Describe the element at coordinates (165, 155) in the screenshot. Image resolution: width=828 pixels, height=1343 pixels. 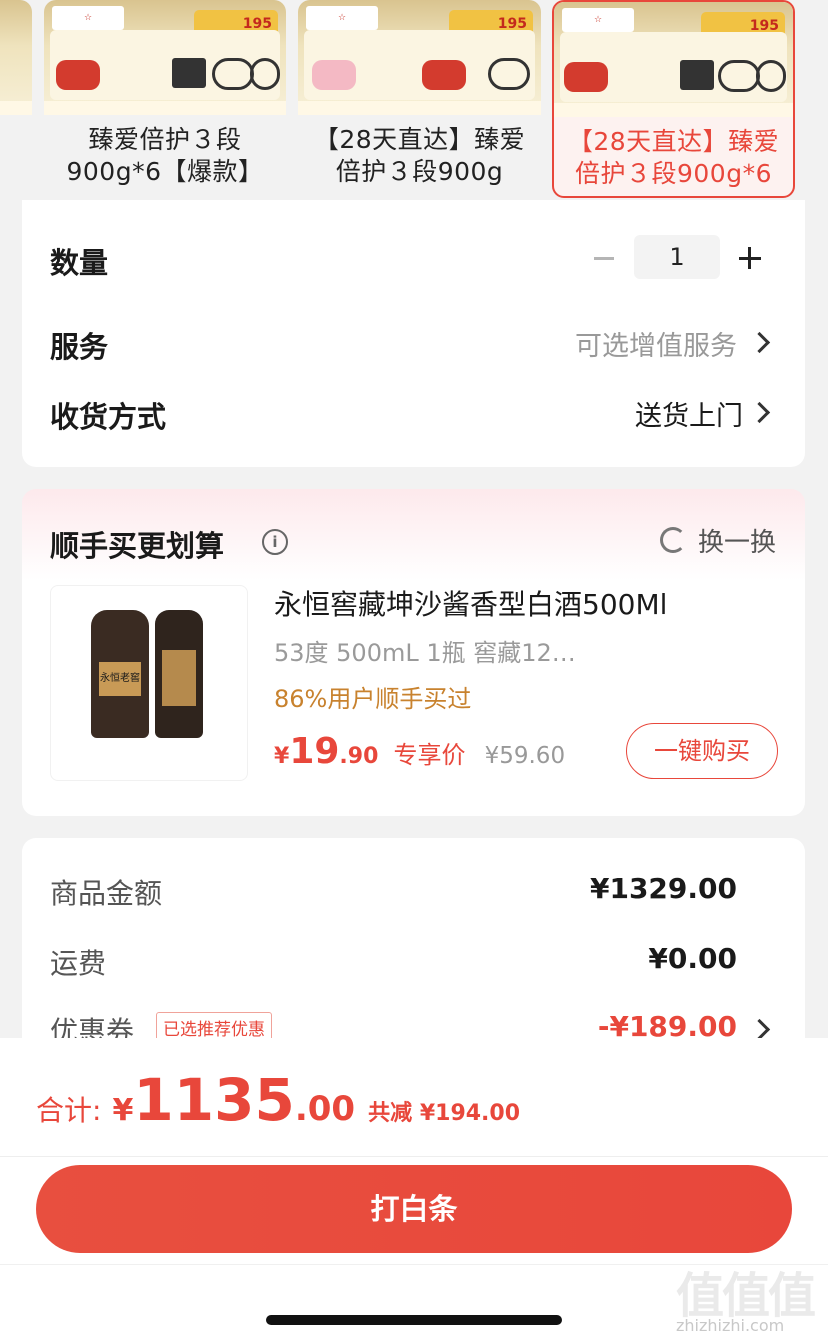
I see `variant-label: 臻爱倍护３段900g*6【爆款】` at that location.